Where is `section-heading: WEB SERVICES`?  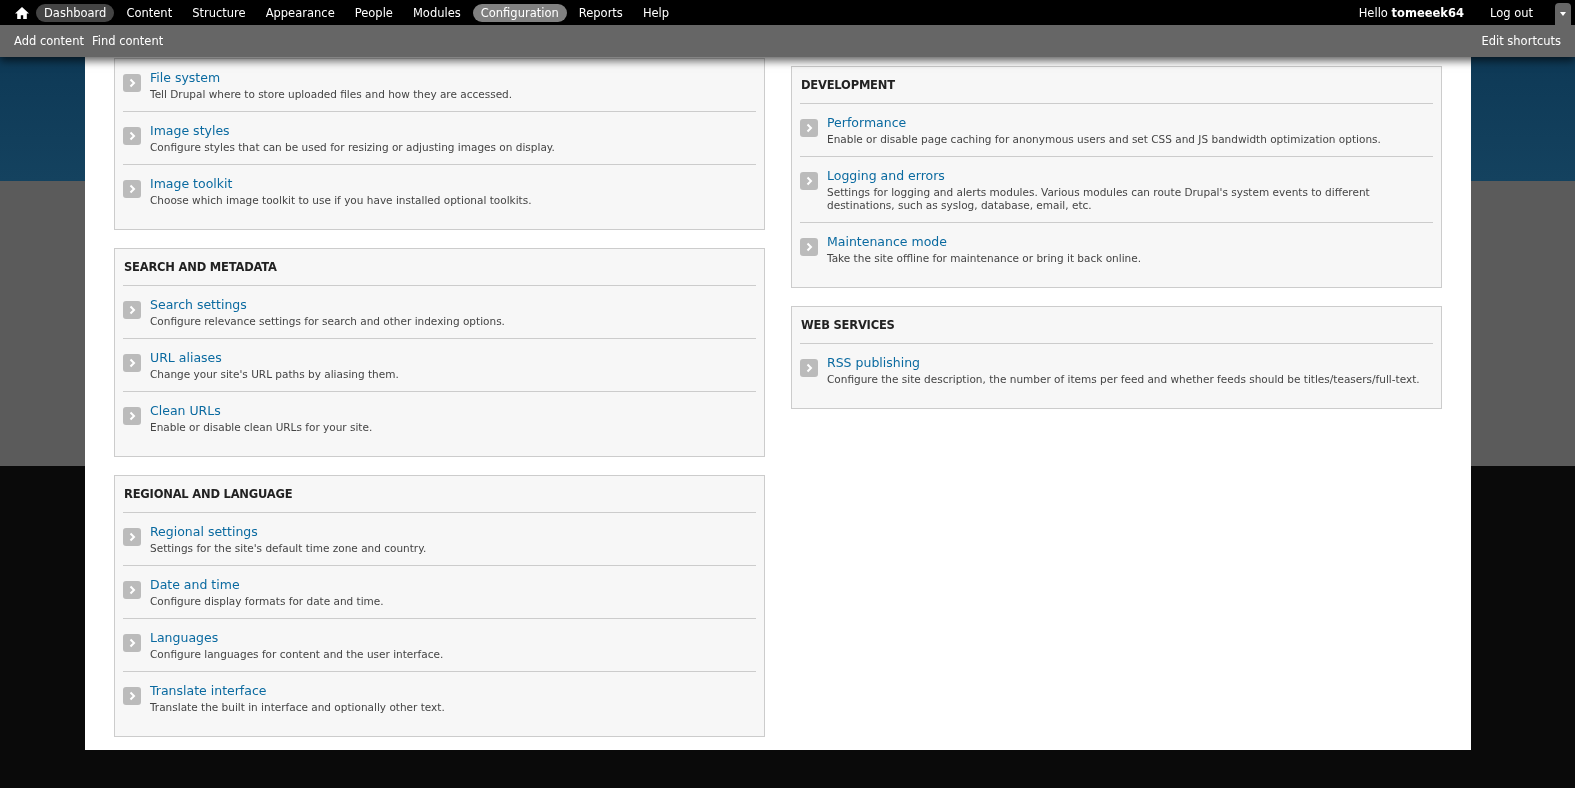
section-heading: WEB SERVICES is located at coordinates (1116, 325).